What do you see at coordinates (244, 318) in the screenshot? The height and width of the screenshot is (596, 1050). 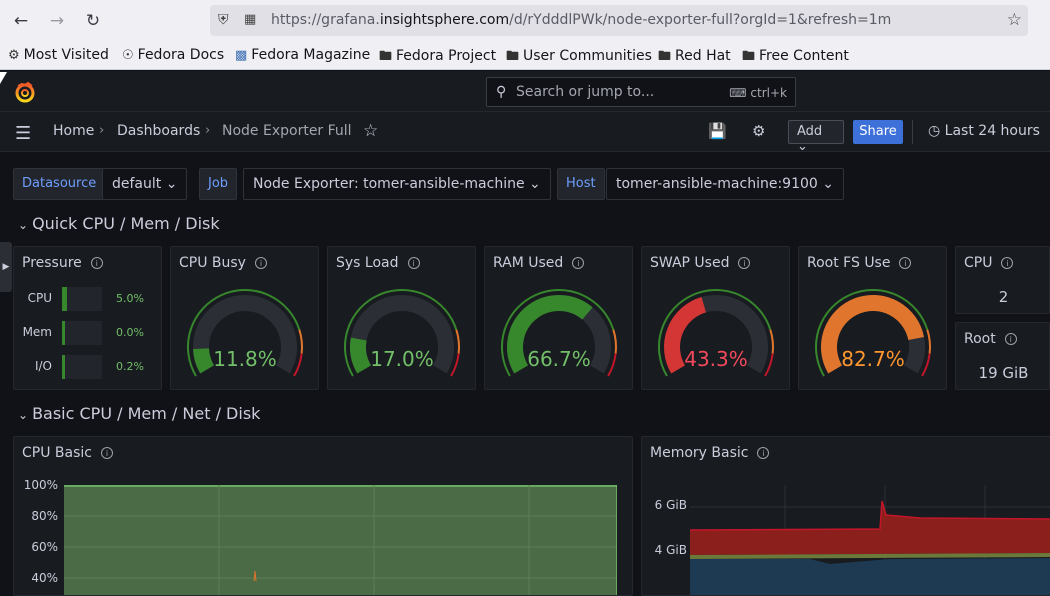 I see `panel-cpu-busy: CPU Busyi 11.8%` at bounding box center [244, 318].